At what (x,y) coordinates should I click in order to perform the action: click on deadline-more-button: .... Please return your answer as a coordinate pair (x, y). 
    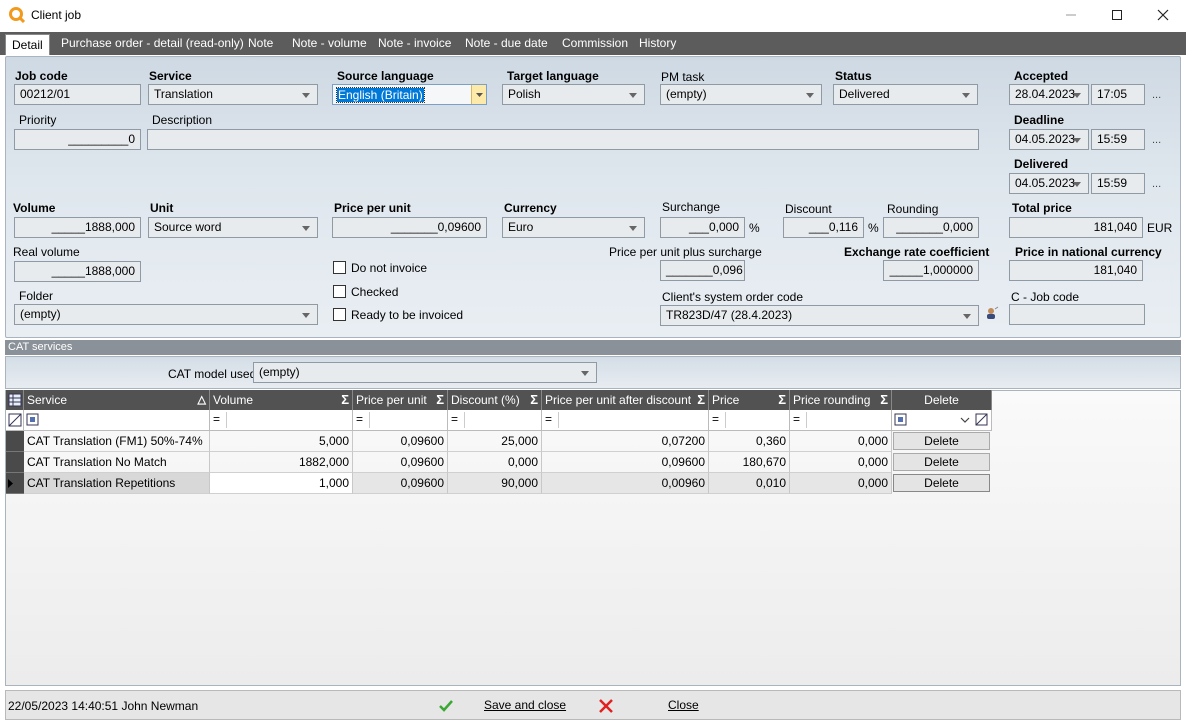
    Looking at the image, I should click on (1156, 140).